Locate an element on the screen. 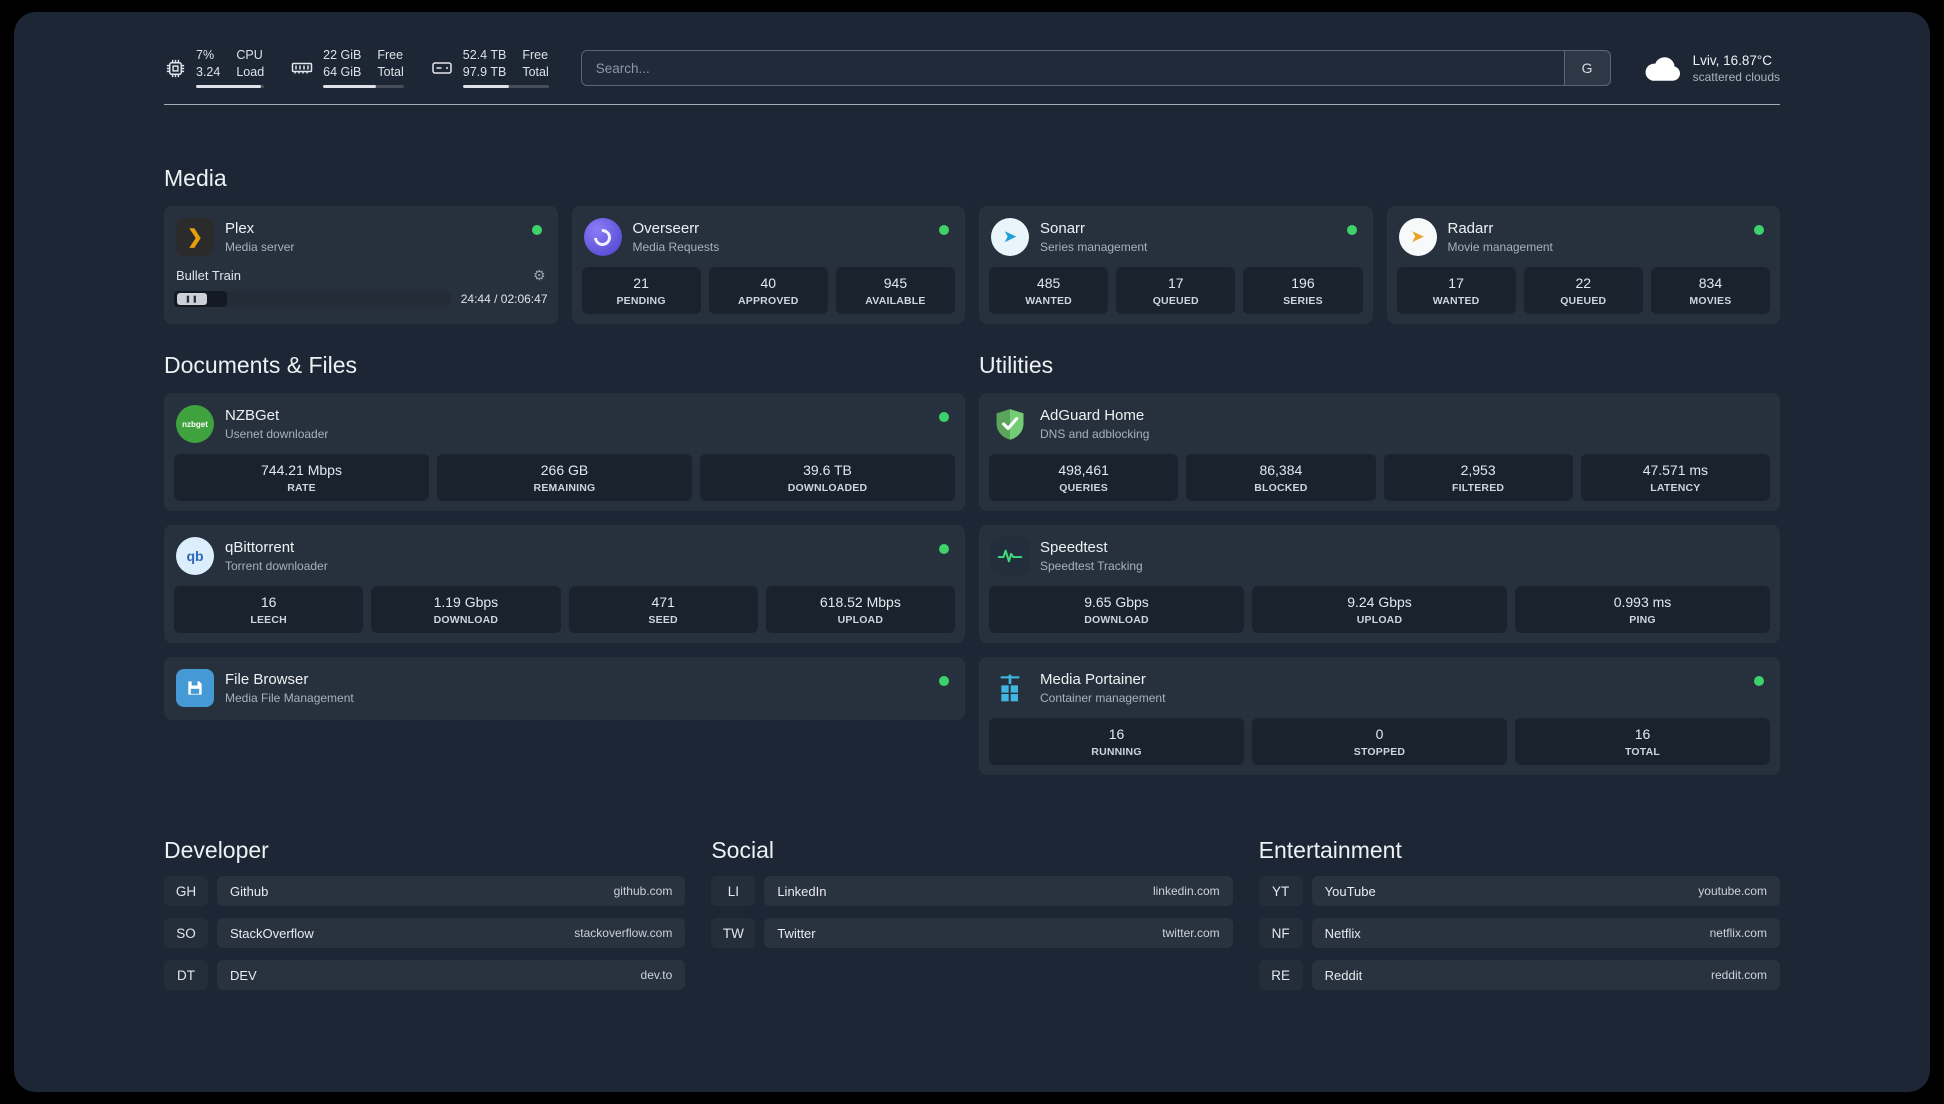 This screenshot has width=1944, height=1104. bookmark-abbr: TW is located at coordinates (733, 933).